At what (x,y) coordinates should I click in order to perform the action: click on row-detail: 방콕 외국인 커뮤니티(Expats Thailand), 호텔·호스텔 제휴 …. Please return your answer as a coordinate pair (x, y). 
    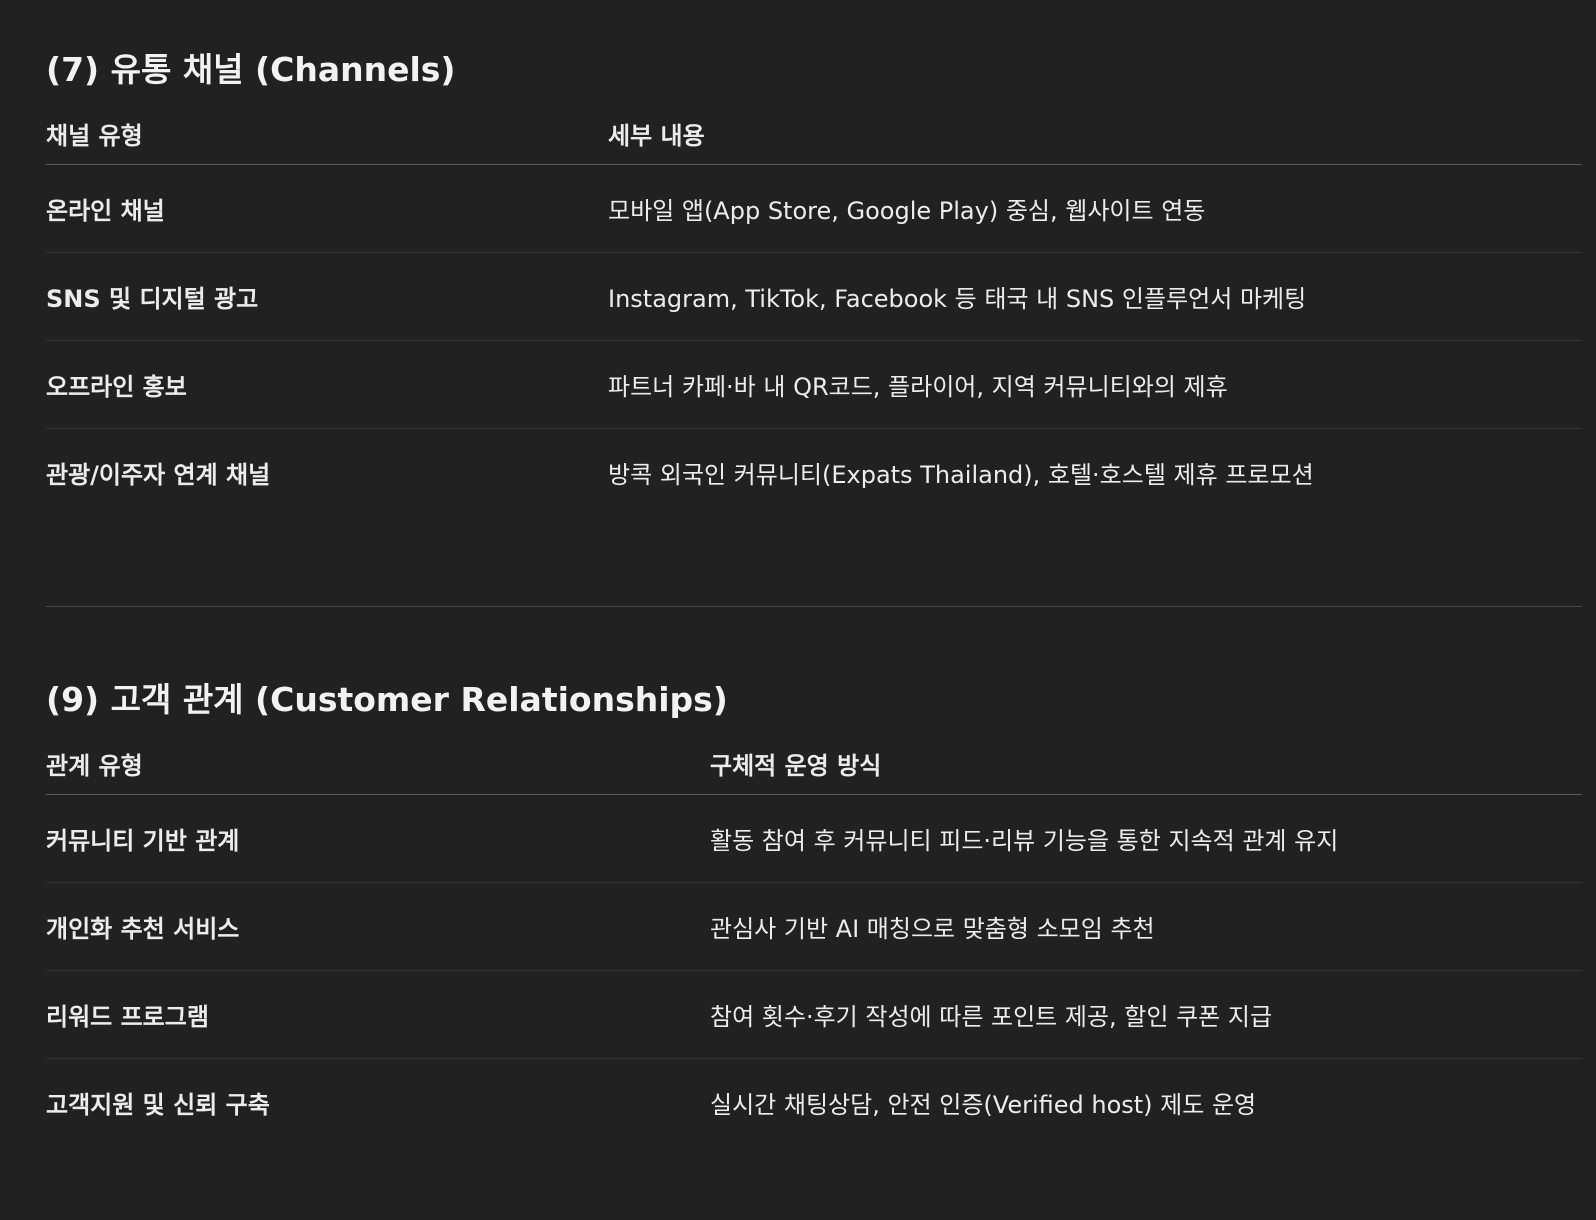
    Looking at the image, I should click on (961, 475).